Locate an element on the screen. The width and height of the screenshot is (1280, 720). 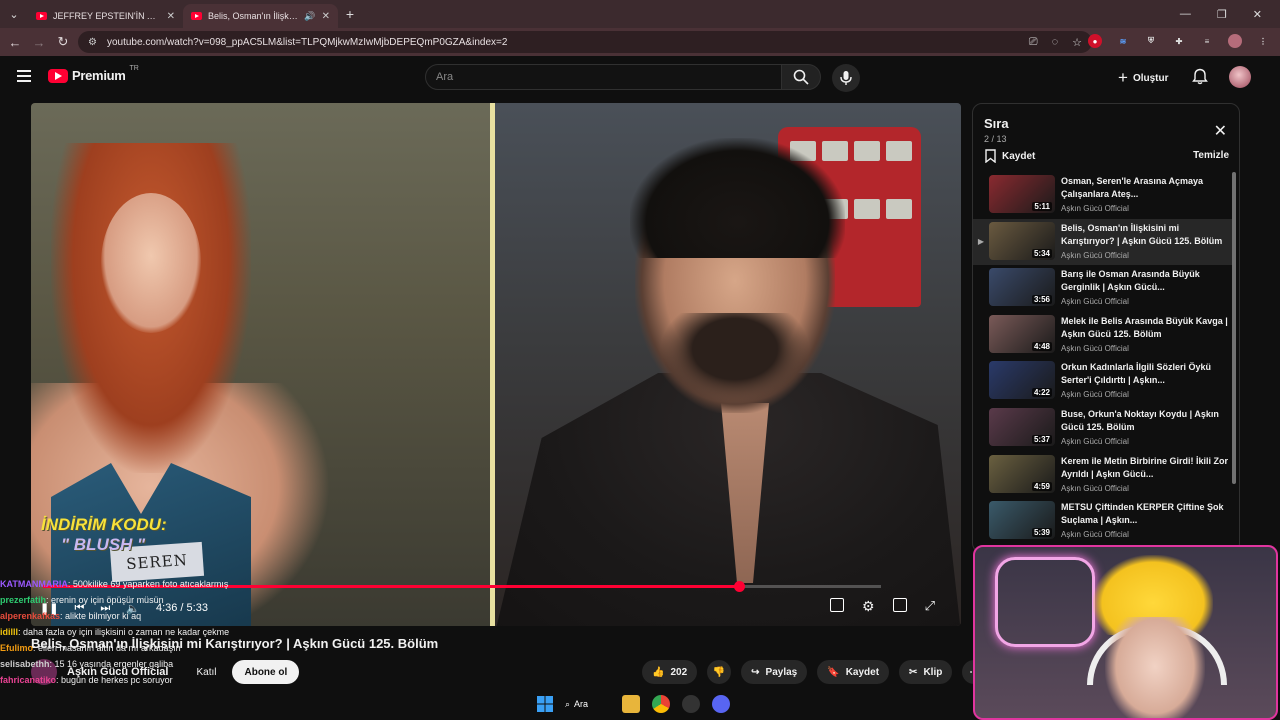
new-tab-button: + is located at coordinates (350, 14).